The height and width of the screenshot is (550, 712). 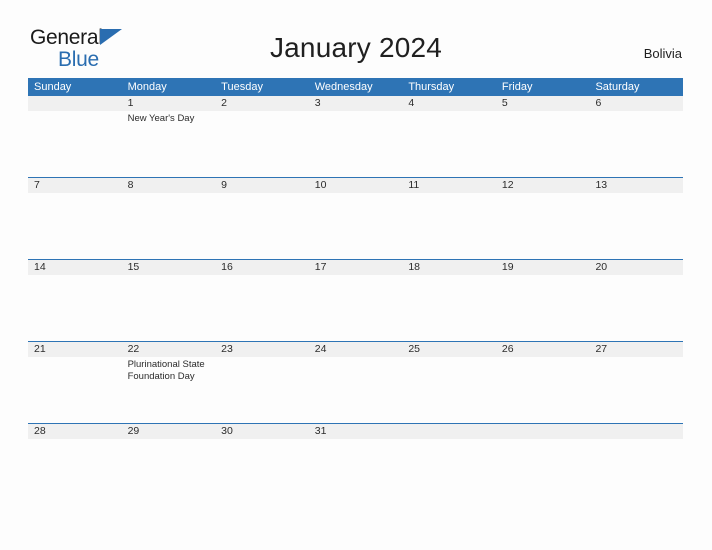 What do you see at coordinates (169, 185) in the screenshot?
I see `day-number-8: 8` at bounding box center [169, 185].